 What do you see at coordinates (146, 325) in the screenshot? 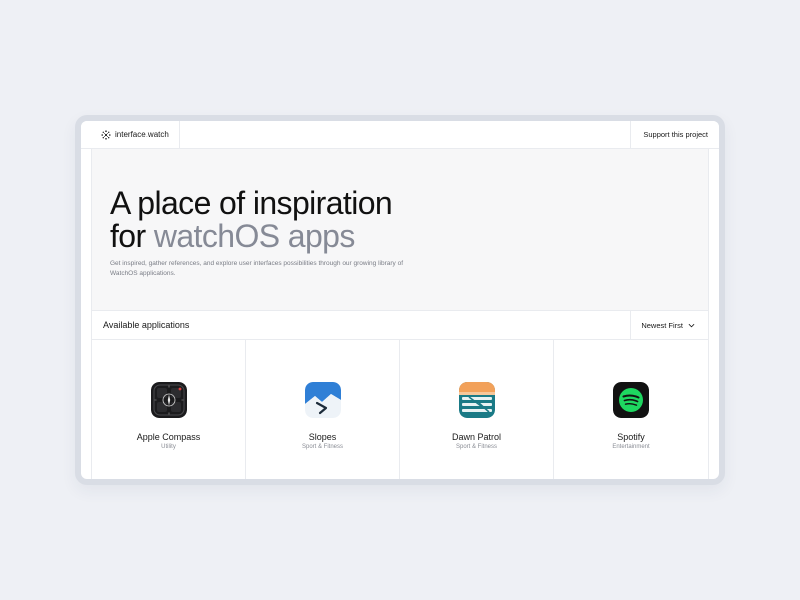
I see `applications-title: Available applications` at bounding box center [146, 325].